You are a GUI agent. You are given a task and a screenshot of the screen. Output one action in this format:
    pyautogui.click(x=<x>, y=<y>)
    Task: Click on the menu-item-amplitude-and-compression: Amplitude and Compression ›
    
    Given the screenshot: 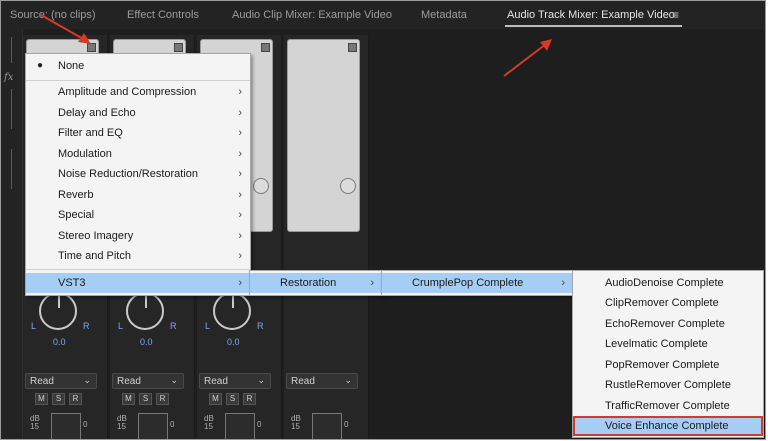 What is the action you would take?
    pyautogui.click(x=138, y=92)
    